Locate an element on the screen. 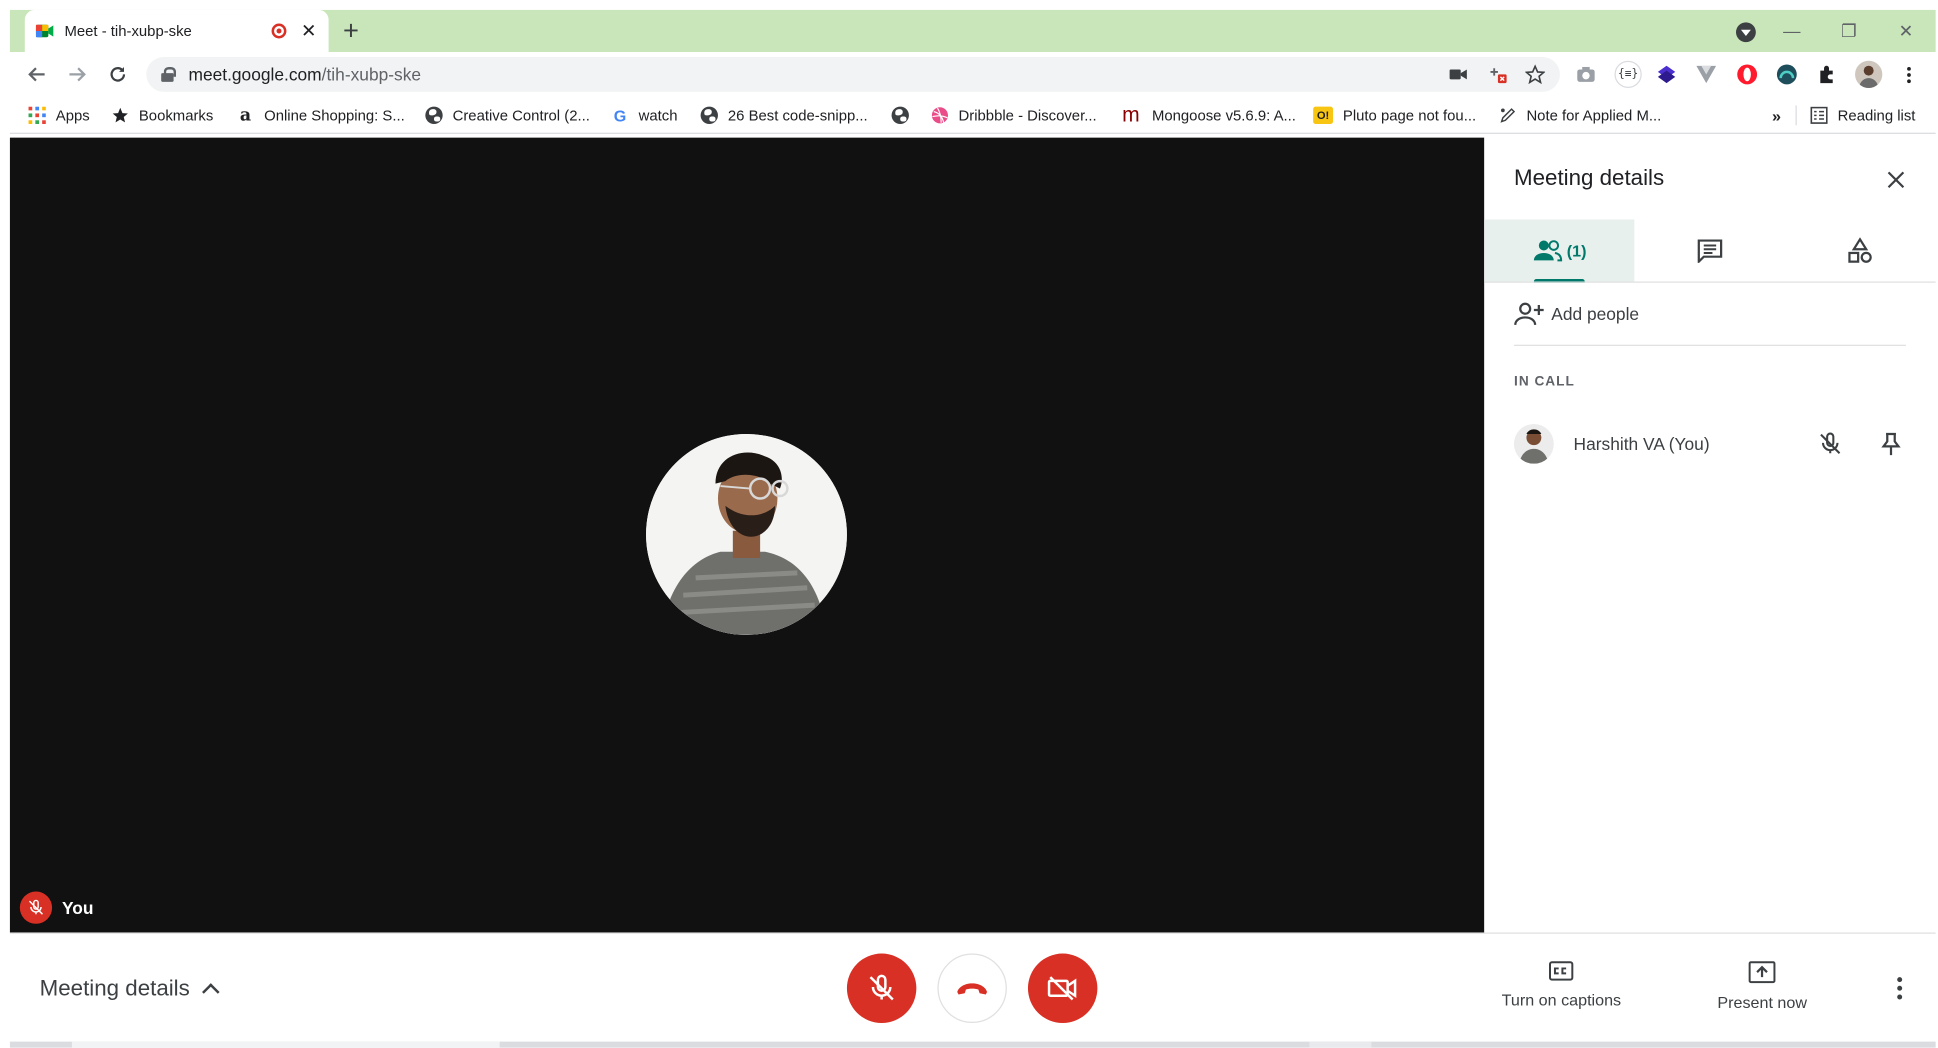 This screenshot has width=1938, height=1048. self-view-tag: You is located at coordinates (56, 907).